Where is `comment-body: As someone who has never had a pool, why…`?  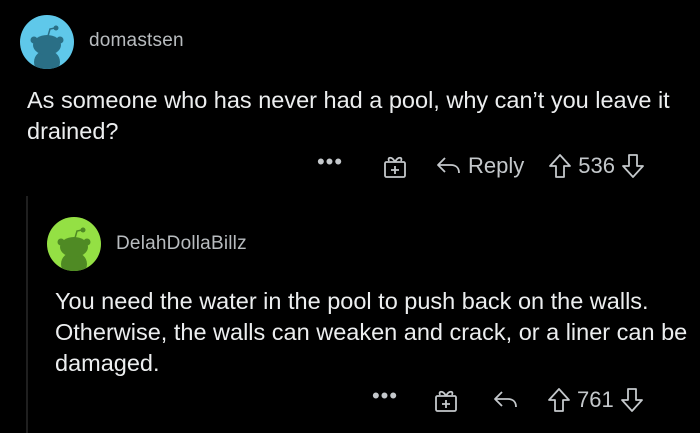 comment-body: As someone who has never had a pool, why… is located at coordinates (348, 115).